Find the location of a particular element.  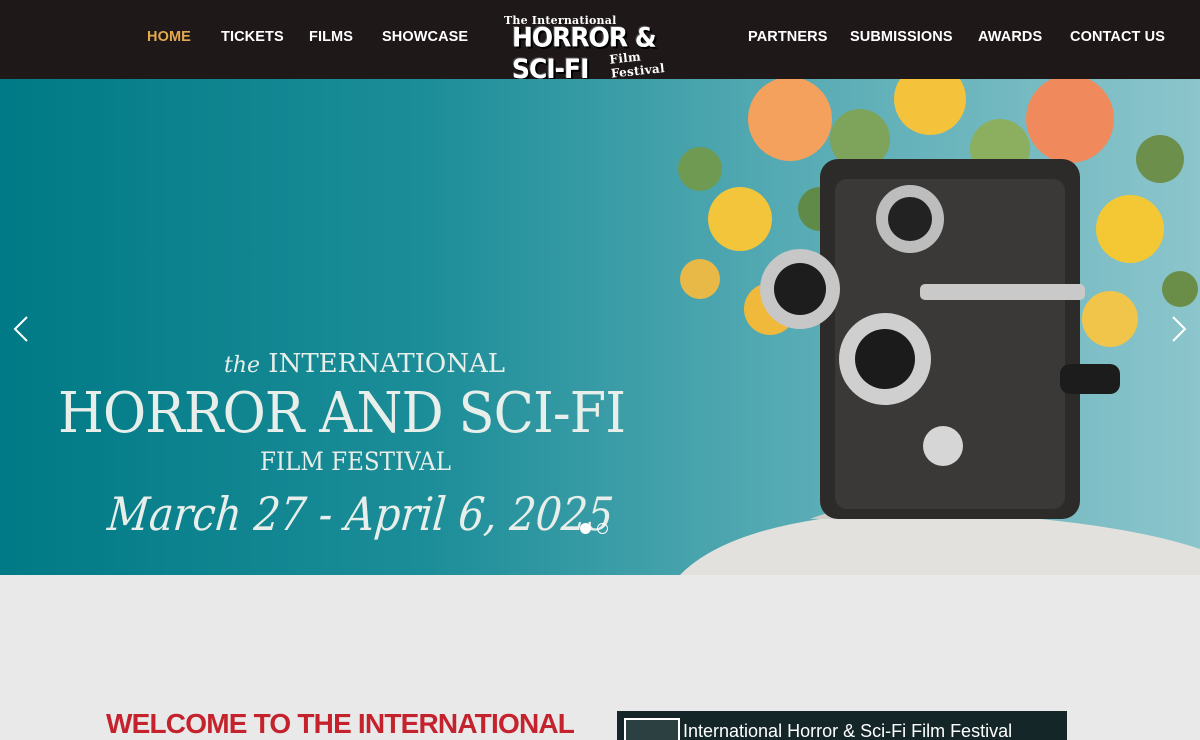

hero-tagline: the INTERNATIONAL is located at coordinates (365, 364).